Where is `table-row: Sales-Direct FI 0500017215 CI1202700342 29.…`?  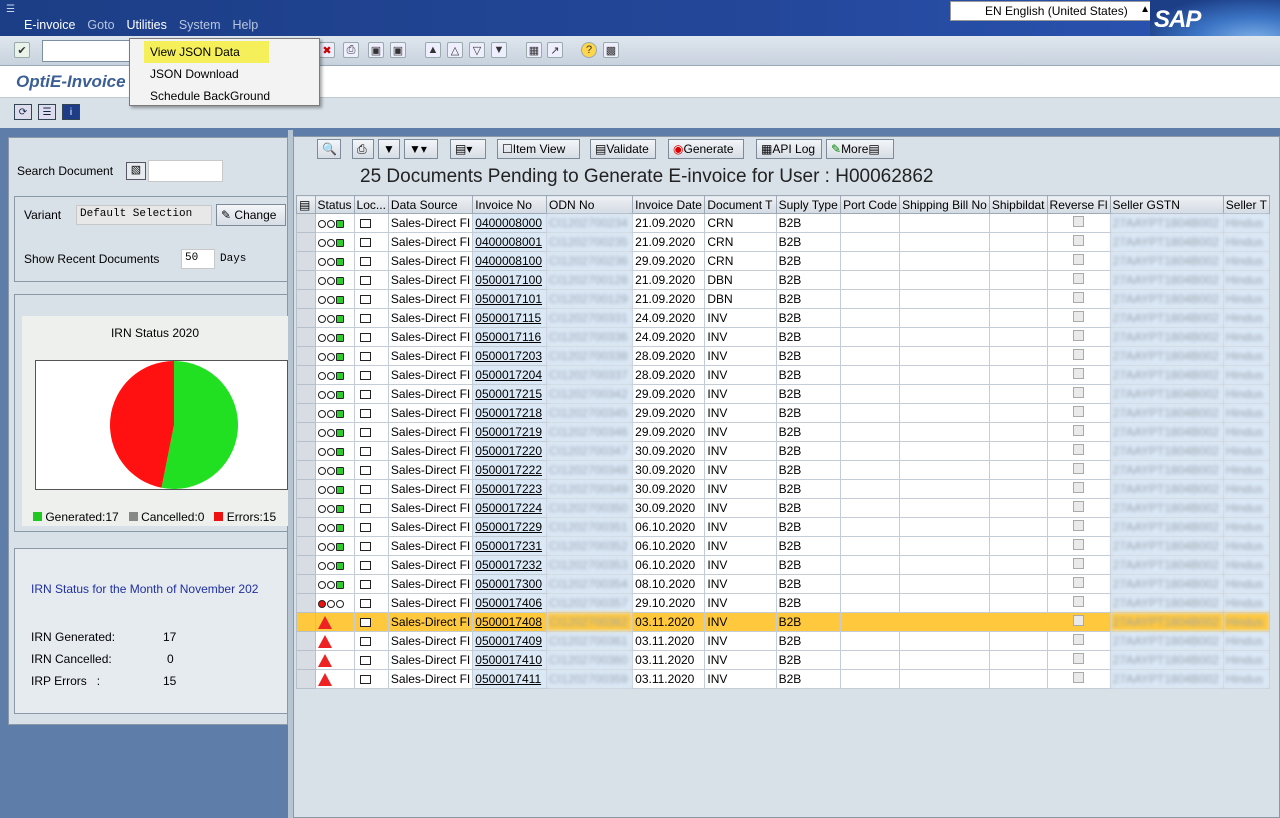
table-row: Sales-Direct FI 0500017215 CI1202700342 29.… is located at coordinates (783, 394).